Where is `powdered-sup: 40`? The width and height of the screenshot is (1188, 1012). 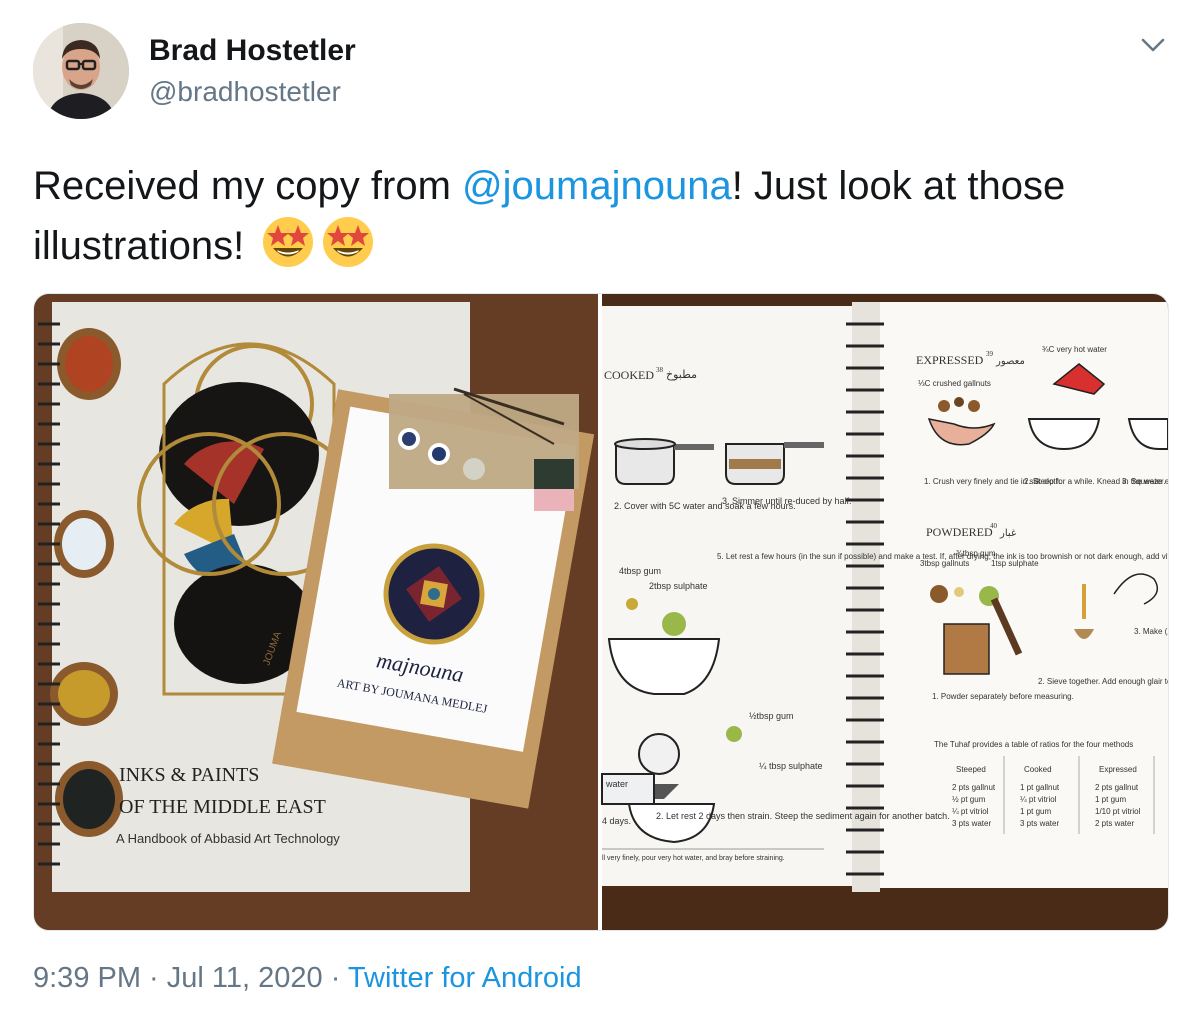
powdered-sup: 40 is located at coordinates (994, 526).